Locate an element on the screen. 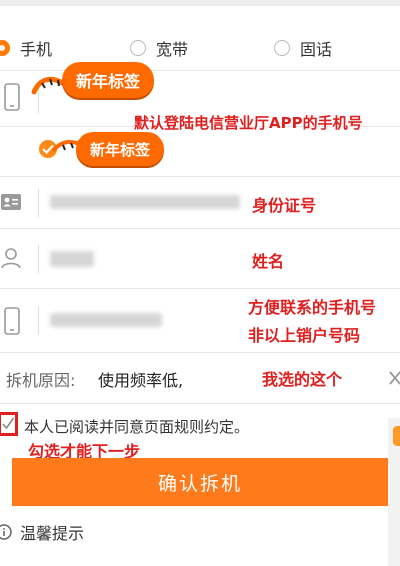  radio-option-landline: 固话 is located at coordinates (303, 48).